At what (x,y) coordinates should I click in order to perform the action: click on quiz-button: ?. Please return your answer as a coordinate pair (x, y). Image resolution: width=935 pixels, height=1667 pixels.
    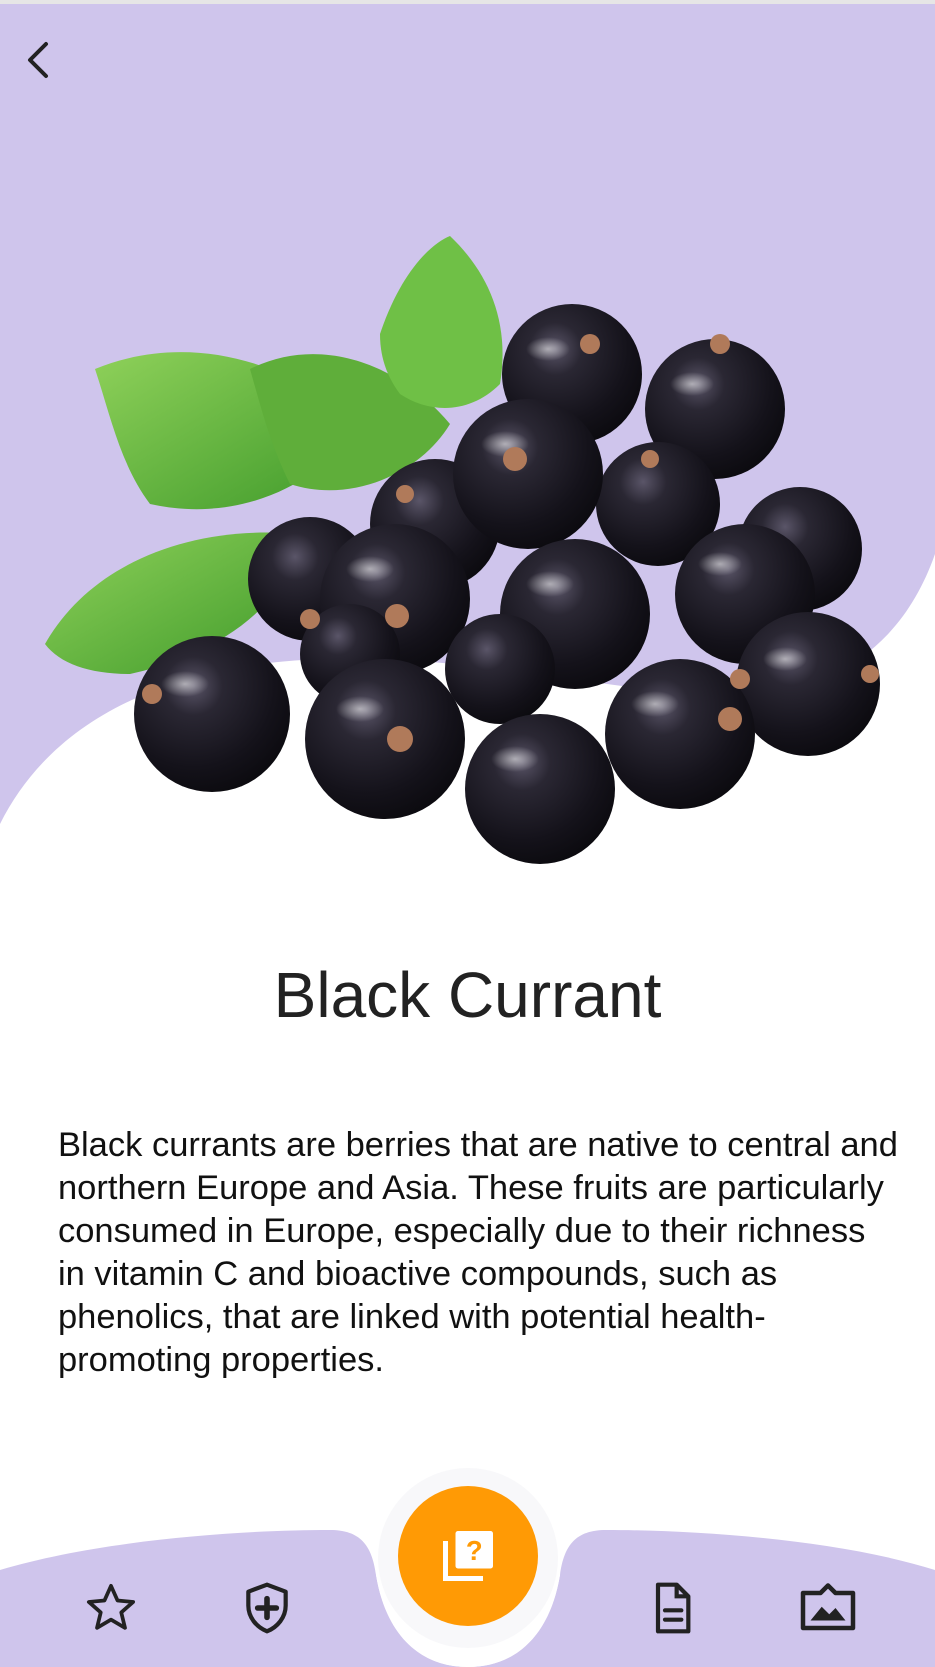
    Looking at the image, I should click on (468, 1556).